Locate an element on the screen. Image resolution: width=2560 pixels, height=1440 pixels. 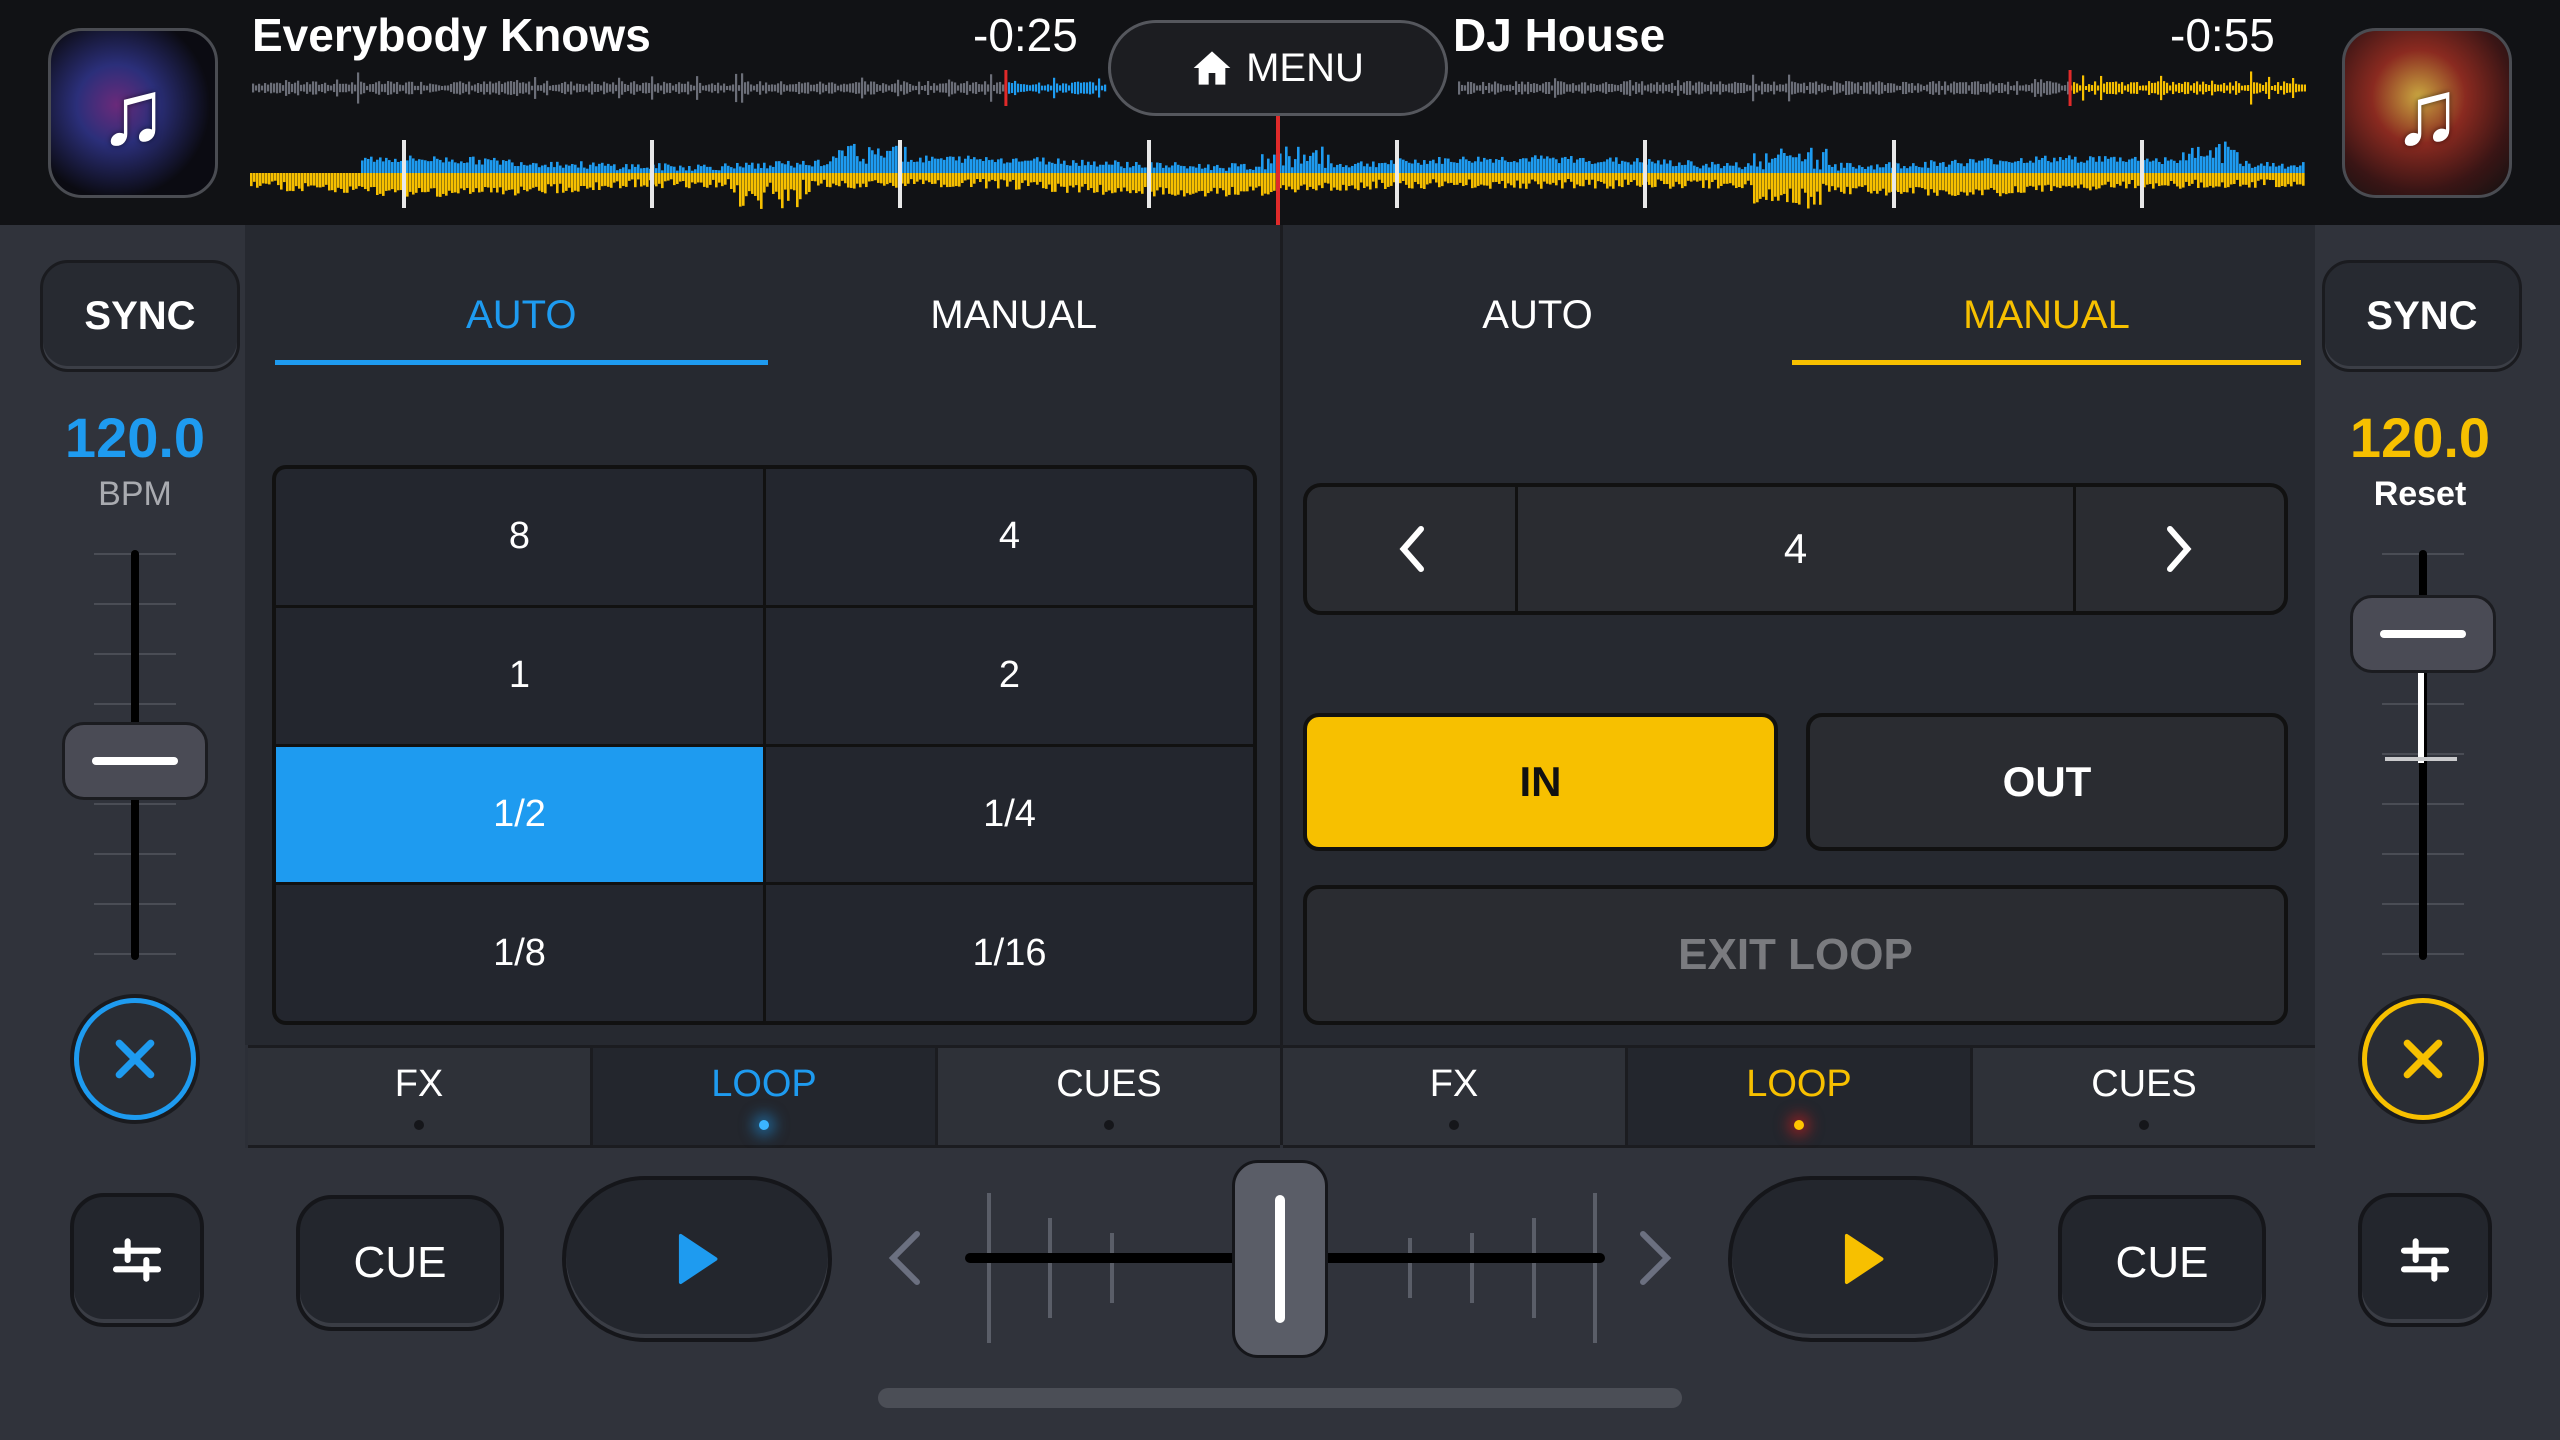
loop-size-1: 1 is located at coordinates (519, 675).